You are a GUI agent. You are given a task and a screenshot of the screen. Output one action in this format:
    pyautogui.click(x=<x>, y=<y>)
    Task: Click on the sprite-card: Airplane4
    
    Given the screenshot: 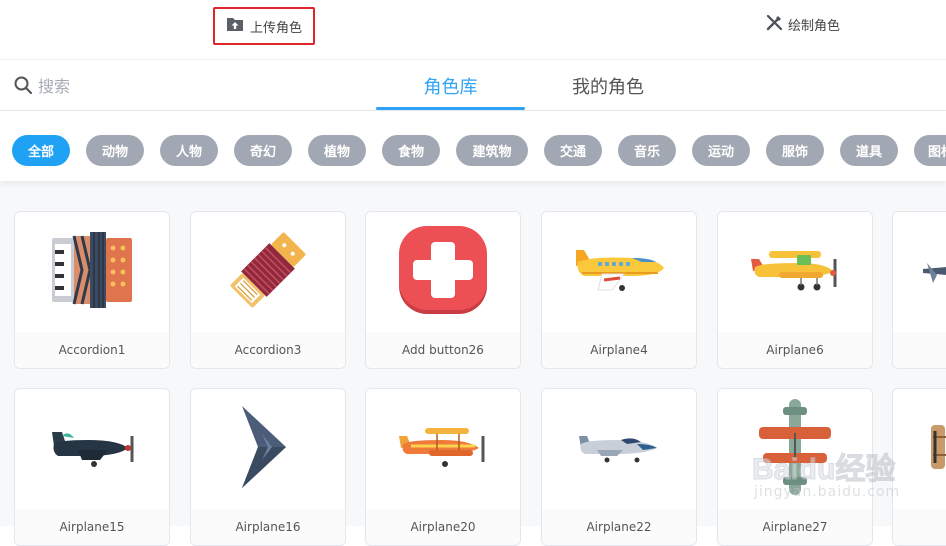 What is the action you would take?
    pyautogui.click(x=619, y=290)
    